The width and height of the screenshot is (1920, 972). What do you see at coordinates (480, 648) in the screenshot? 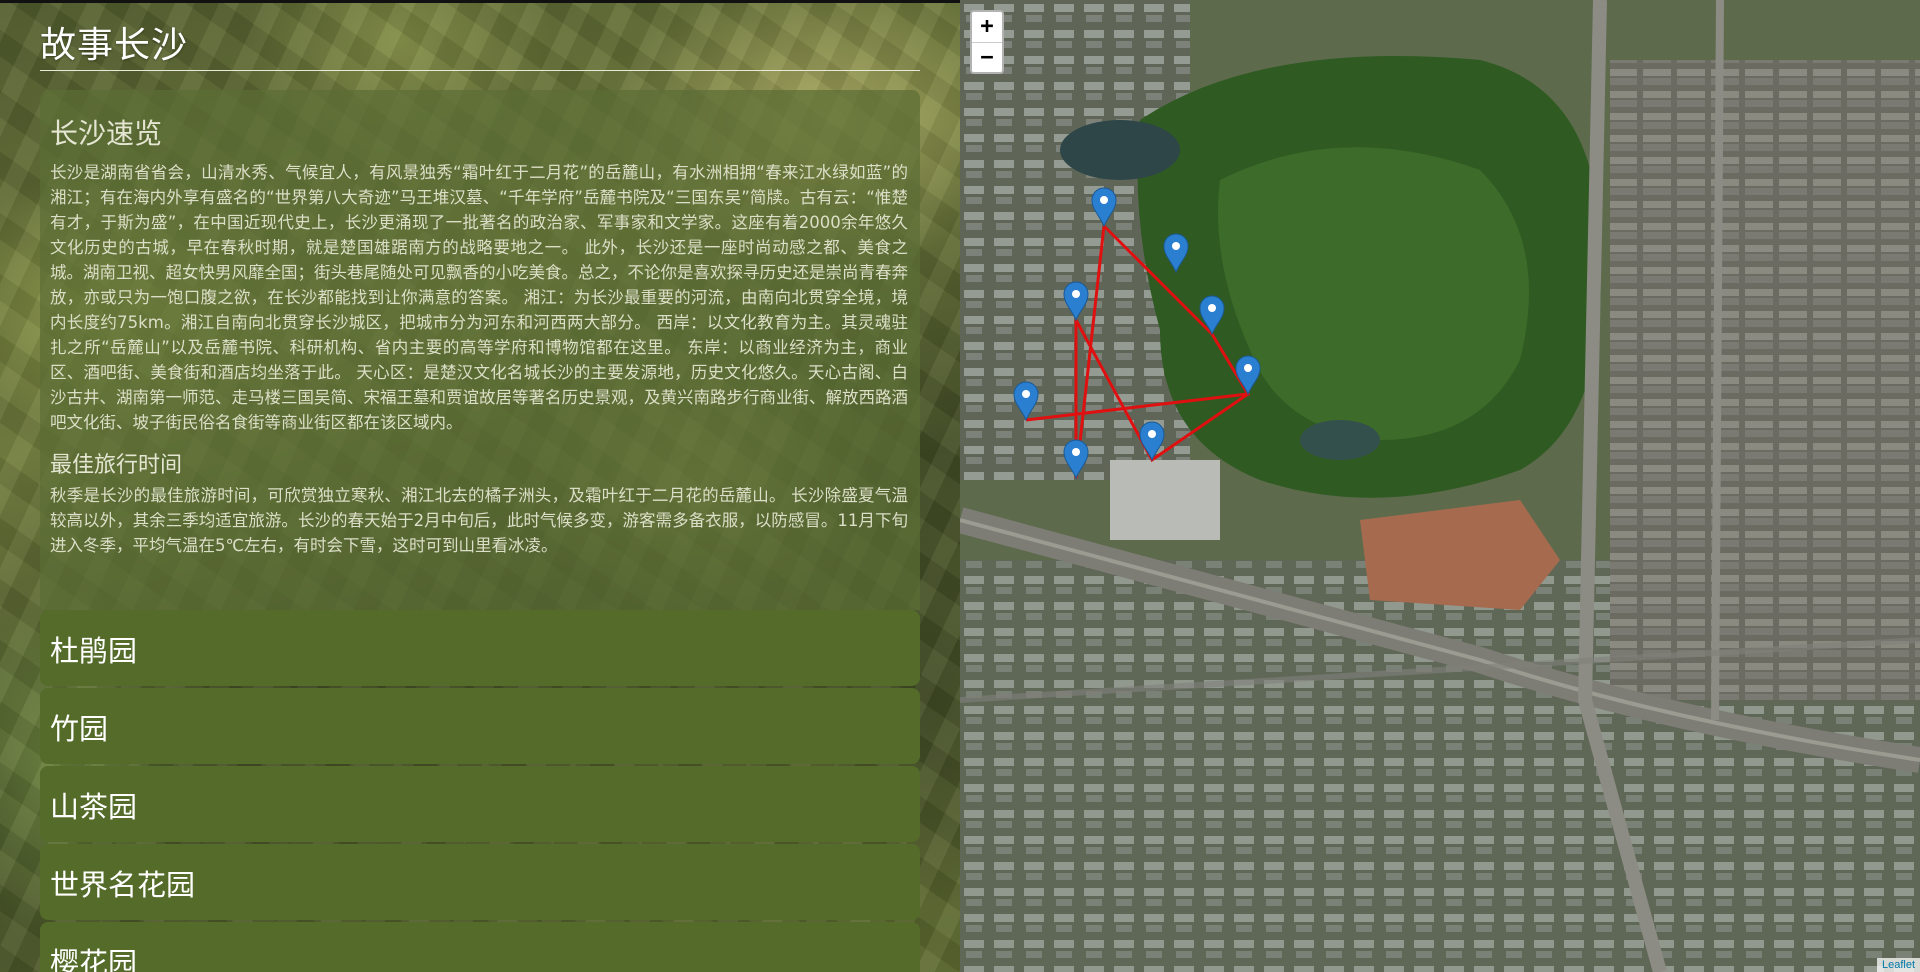
I see `garden-item-azalea: 杜鹃园` at bounding box center [480, 648].